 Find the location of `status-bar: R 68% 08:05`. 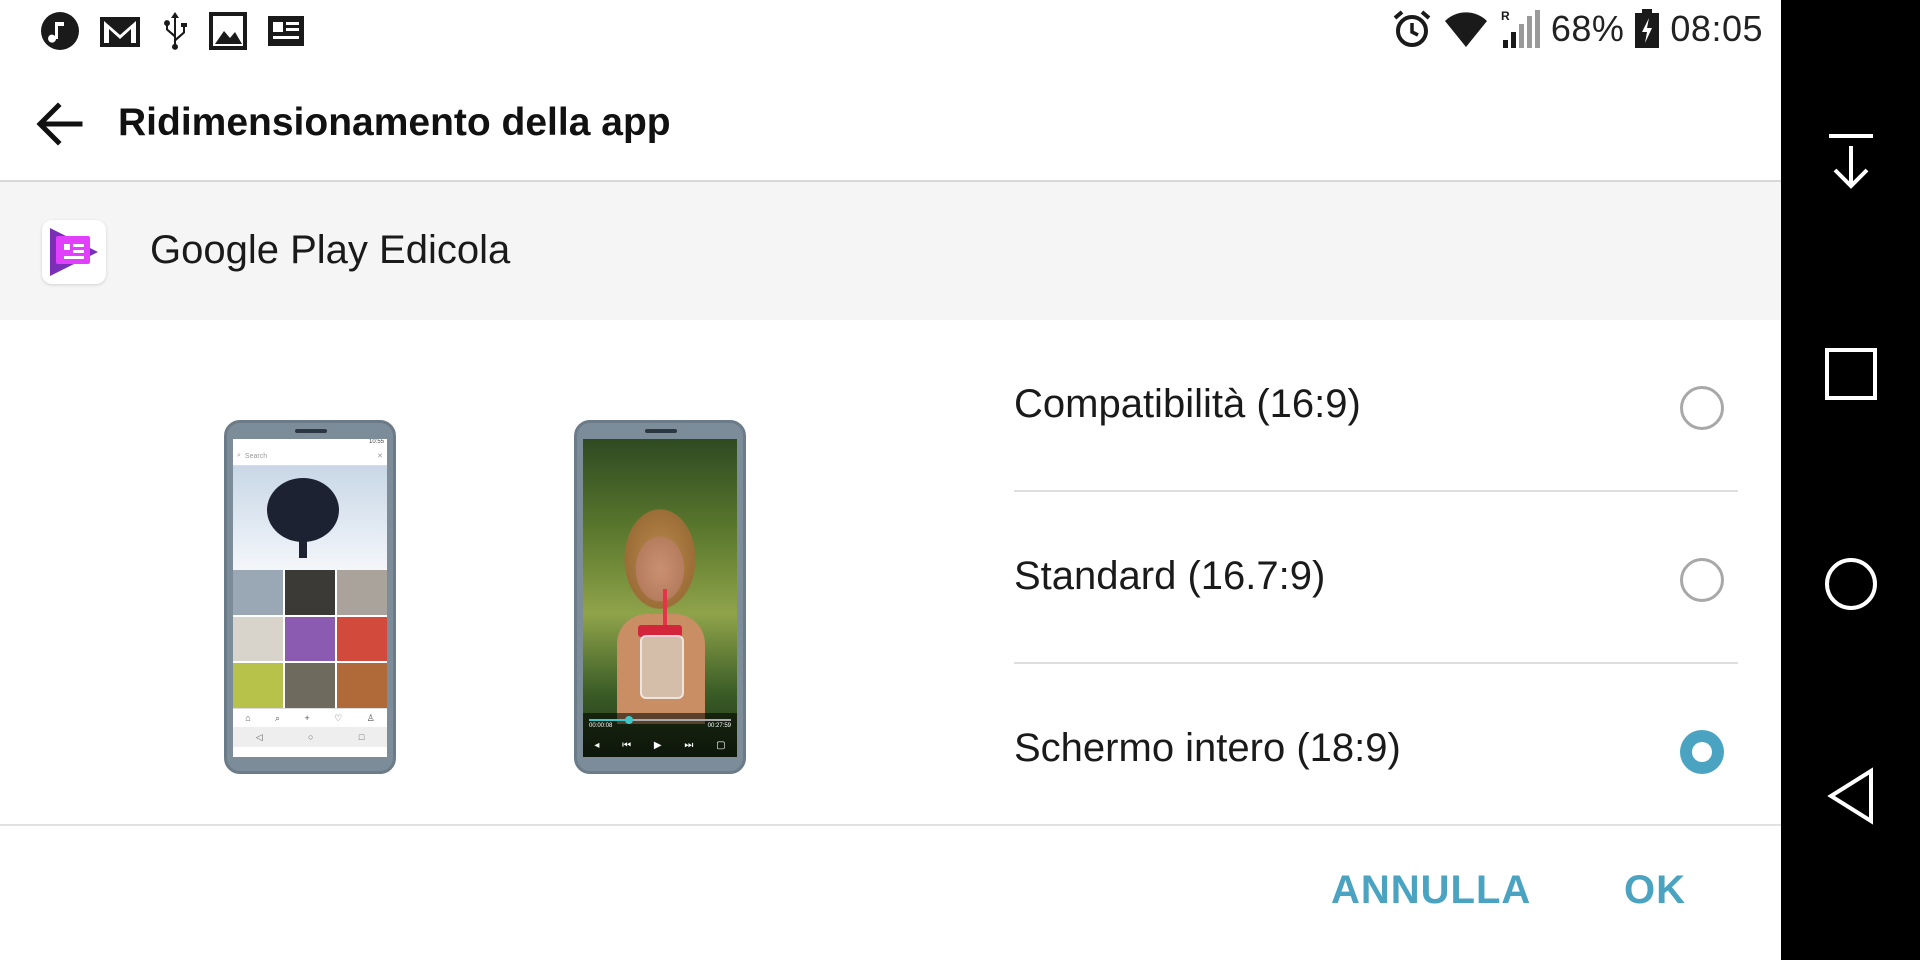

status-bar: R 68% 08:05 is located at coordinates (890, 32).